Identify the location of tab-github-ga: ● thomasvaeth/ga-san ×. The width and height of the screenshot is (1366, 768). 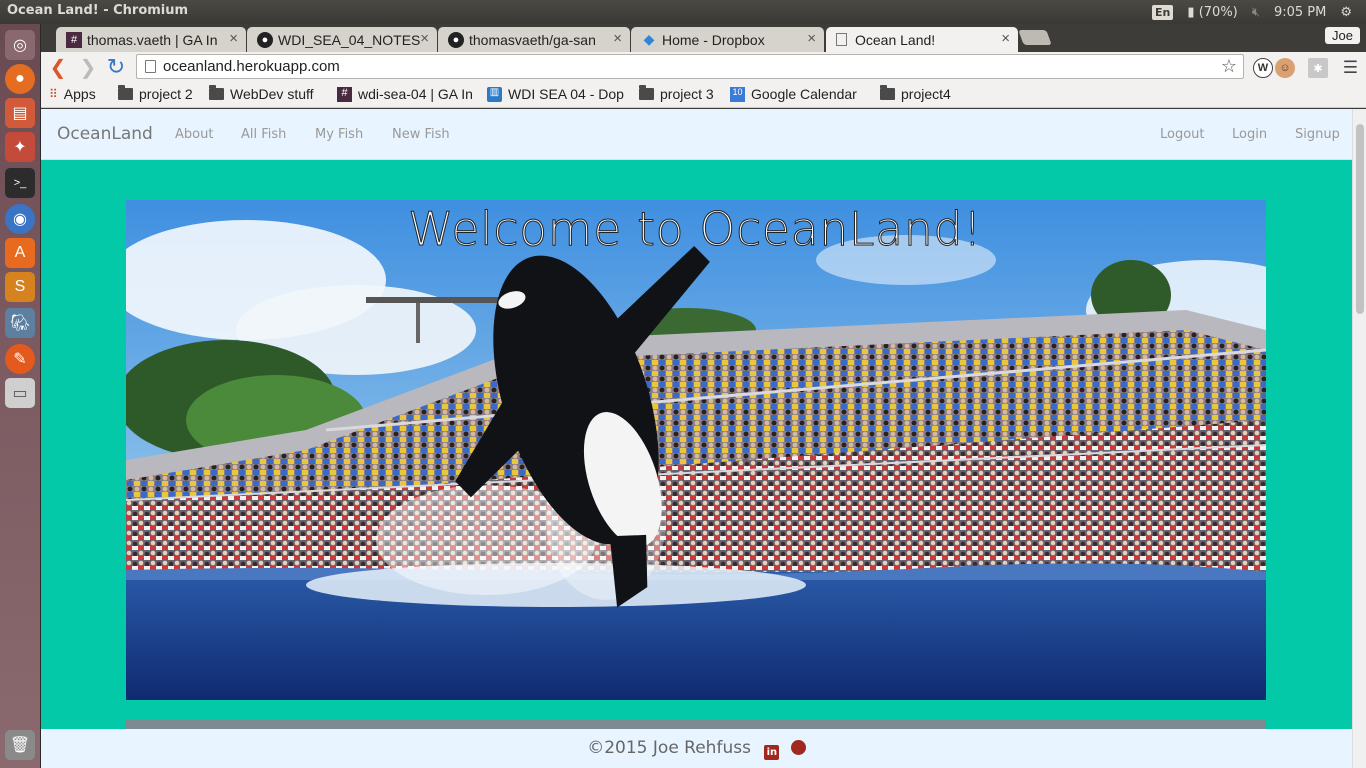
(534, 39).